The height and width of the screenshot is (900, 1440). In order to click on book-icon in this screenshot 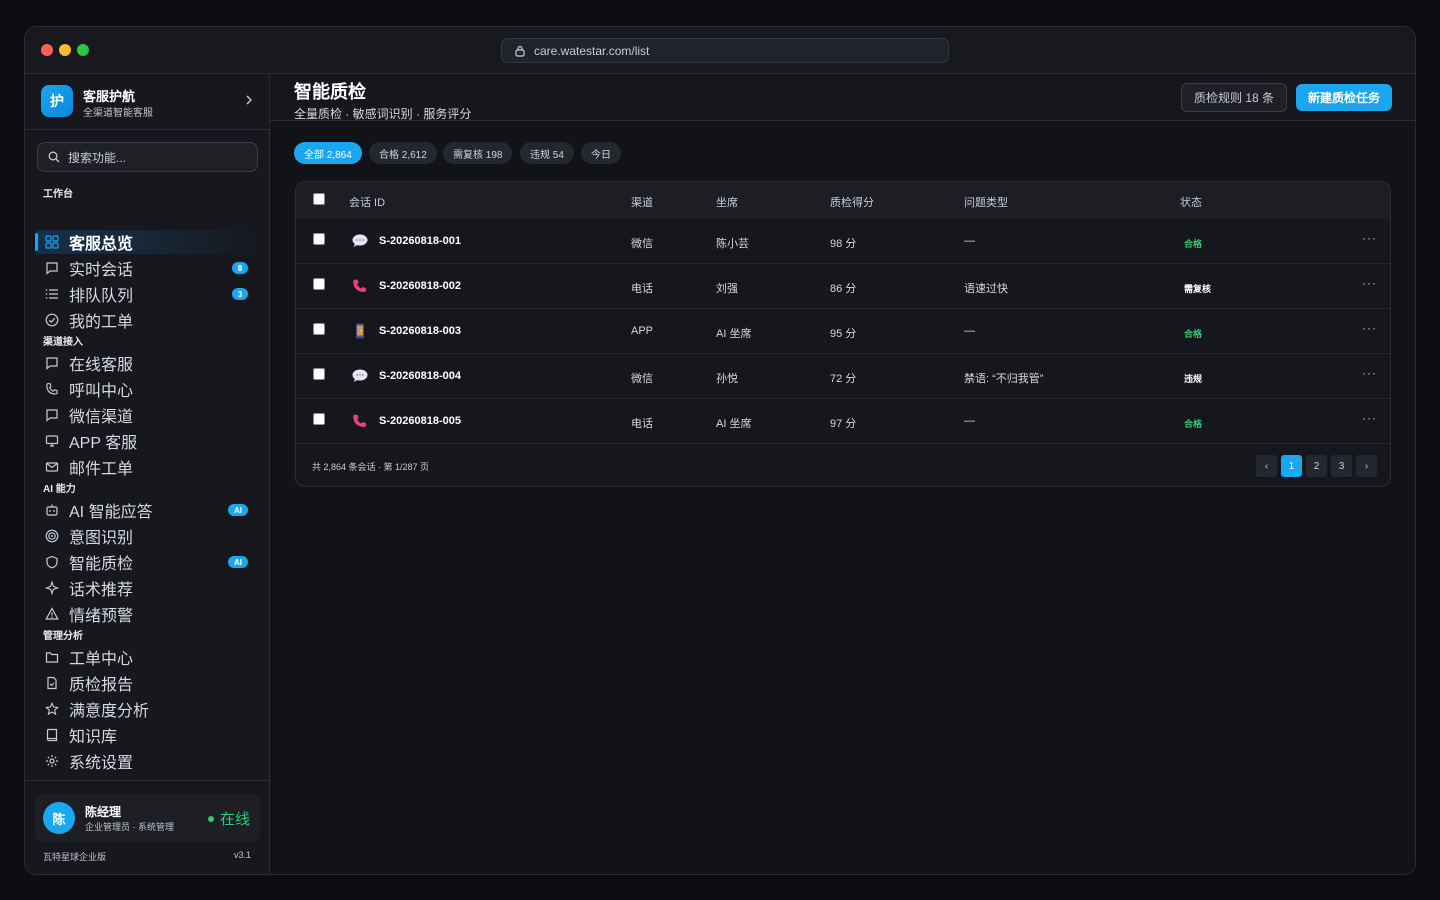, I will do `click(52, 735)`.